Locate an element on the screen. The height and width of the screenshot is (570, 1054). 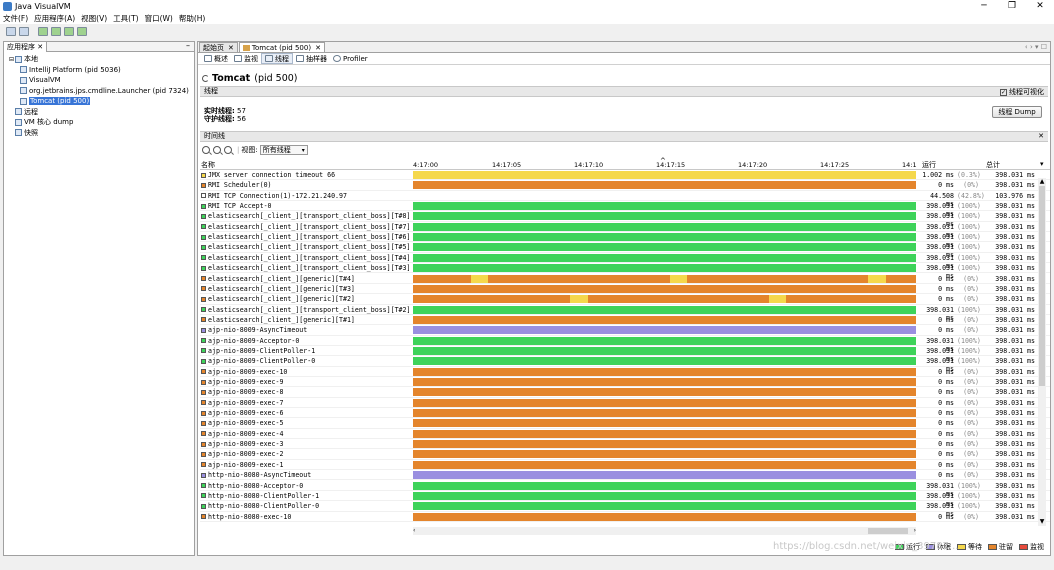
subtab-profiler: Profiler is located at coordinates (350, 58).